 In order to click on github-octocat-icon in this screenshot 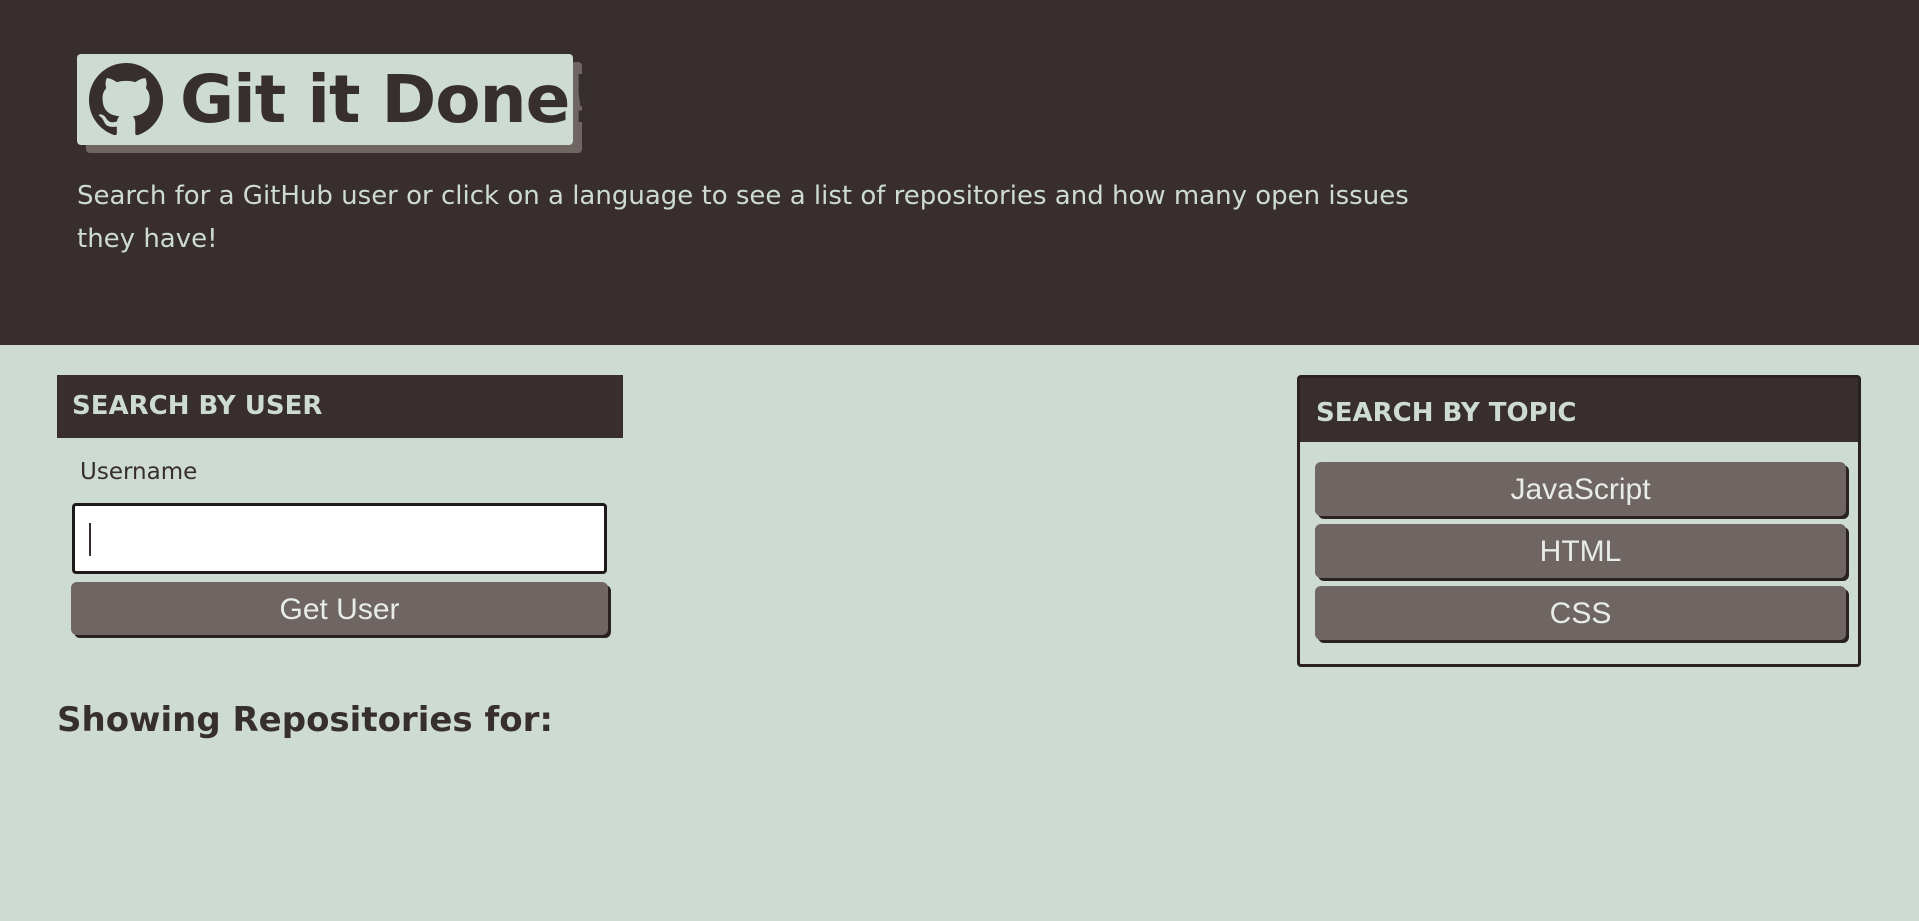, I will do `click(126, 99)`.